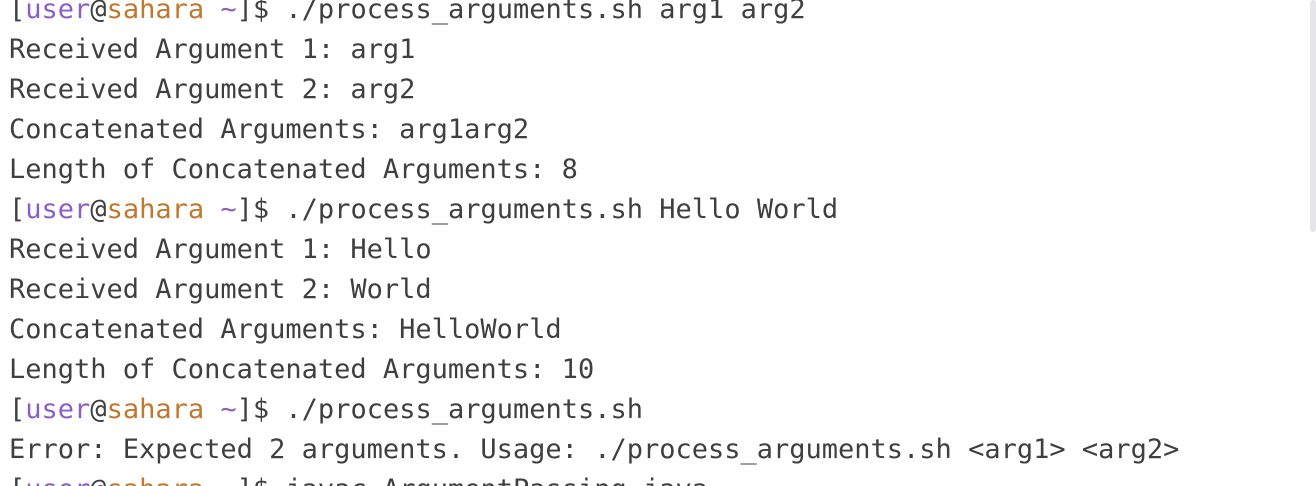 This screenshot has width=1316, height=486. Describe the element at coordinates (212, 49) in the screenshot. I see `output-text: Received Argument 1: arg1` at that location.